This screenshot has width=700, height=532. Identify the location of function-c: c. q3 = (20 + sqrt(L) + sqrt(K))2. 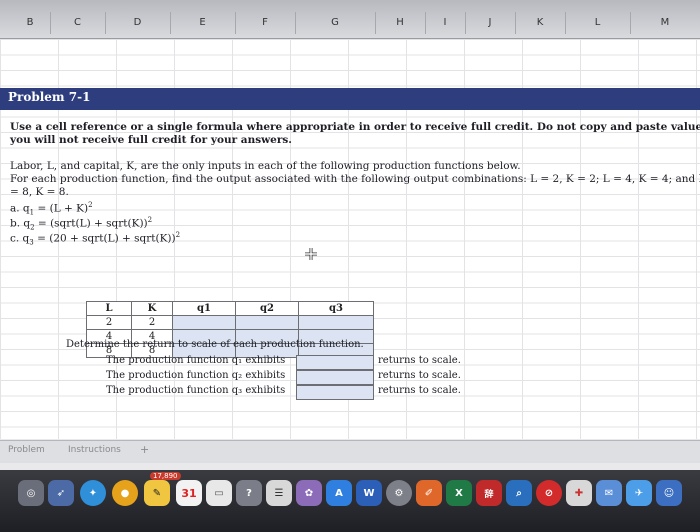
(95, 239).